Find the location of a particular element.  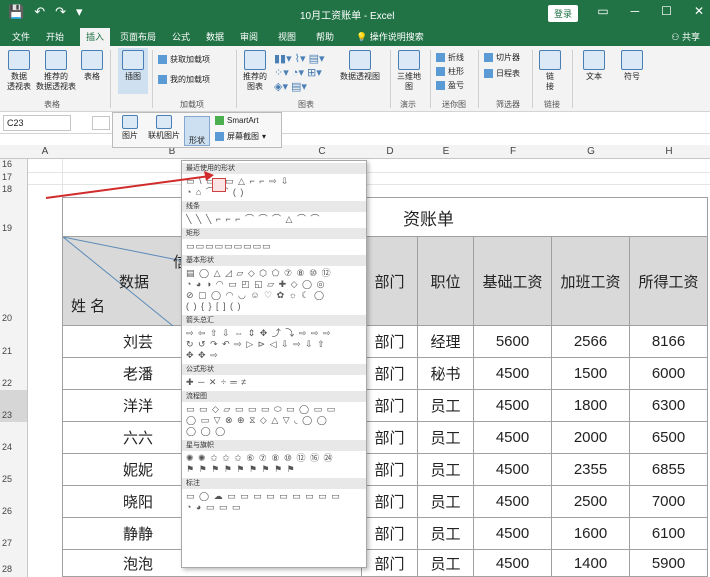

arrow-head is located at coordinates (209, 176).